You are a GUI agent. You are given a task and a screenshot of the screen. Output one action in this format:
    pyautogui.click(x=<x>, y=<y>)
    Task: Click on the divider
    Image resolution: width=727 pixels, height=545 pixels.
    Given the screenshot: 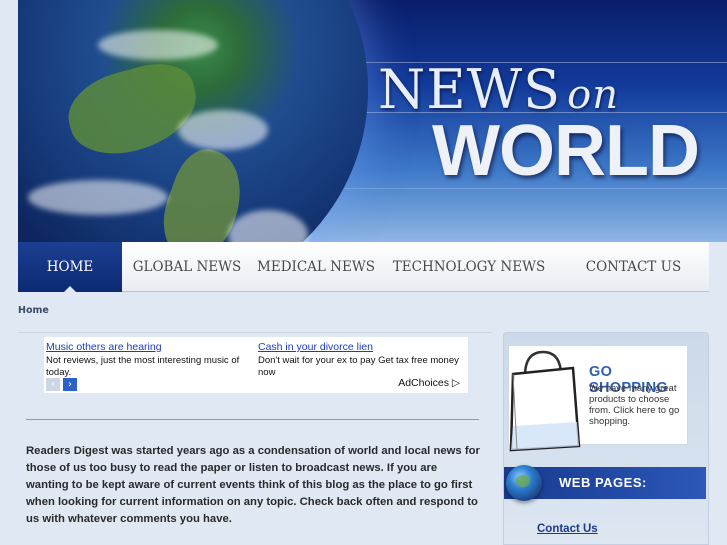 What is the action you would take?
    pyautogui.click(x=252, y=419)
    